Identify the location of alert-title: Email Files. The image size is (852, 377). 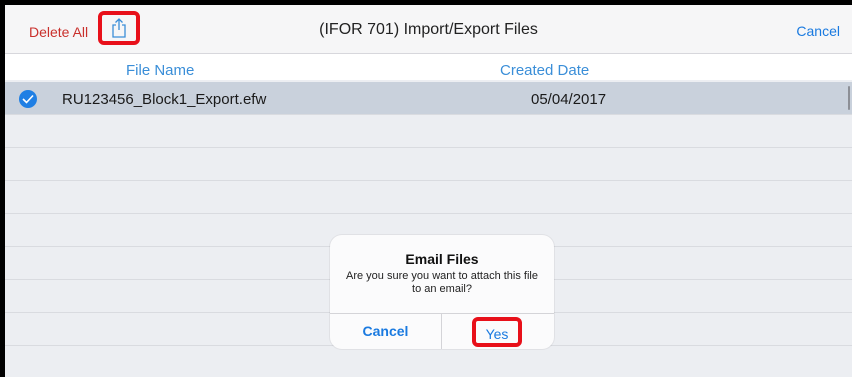
(442, 259).